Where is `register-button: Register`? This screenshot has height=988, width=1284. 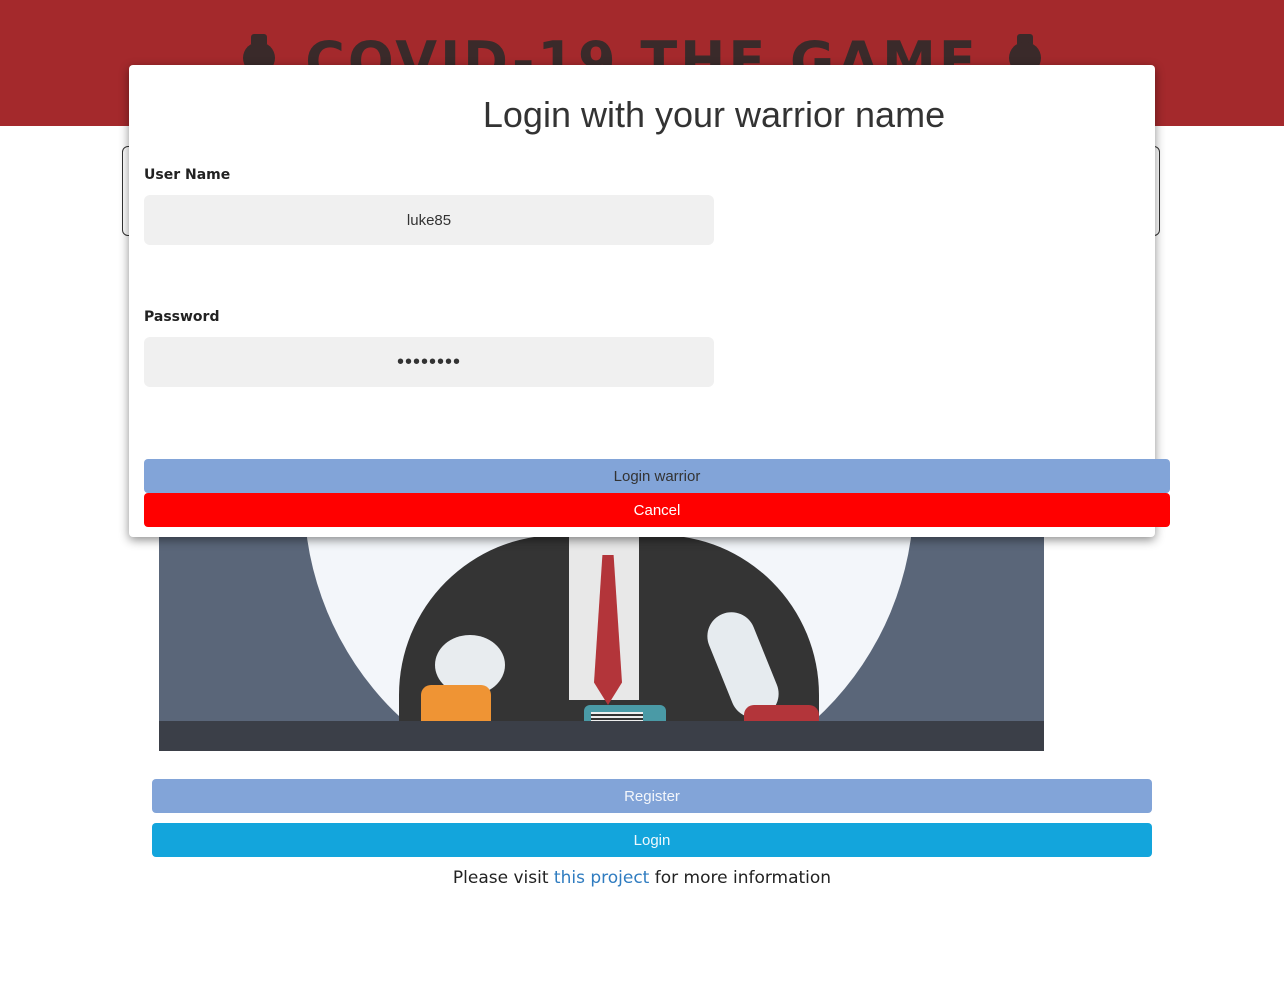
register-button: Register is located at coordinates (652, 796).